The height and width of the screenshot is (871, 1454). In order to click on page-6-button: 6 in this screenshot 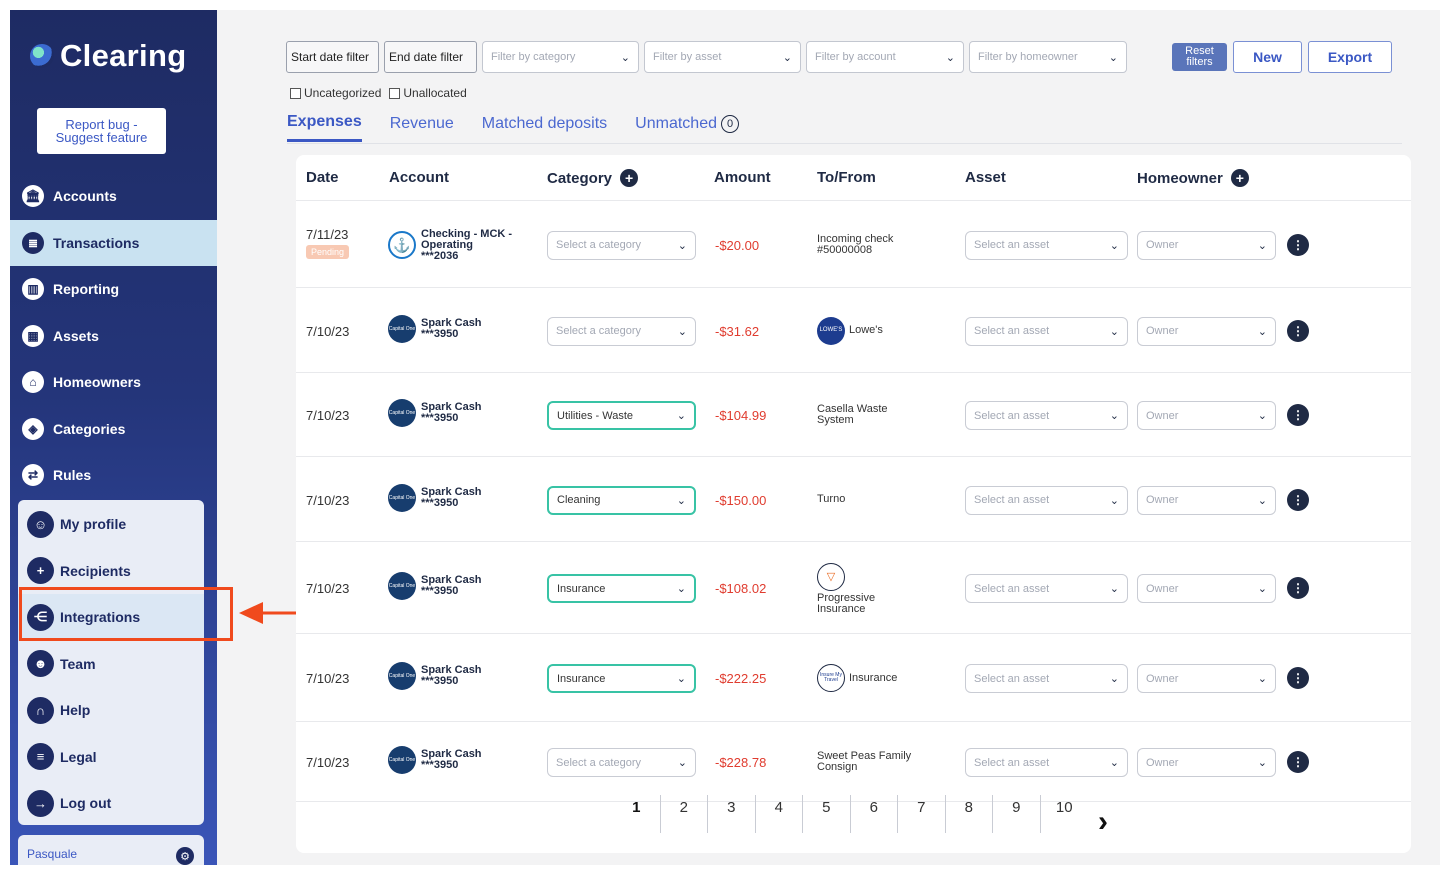, I will do `click(874, 814)`.